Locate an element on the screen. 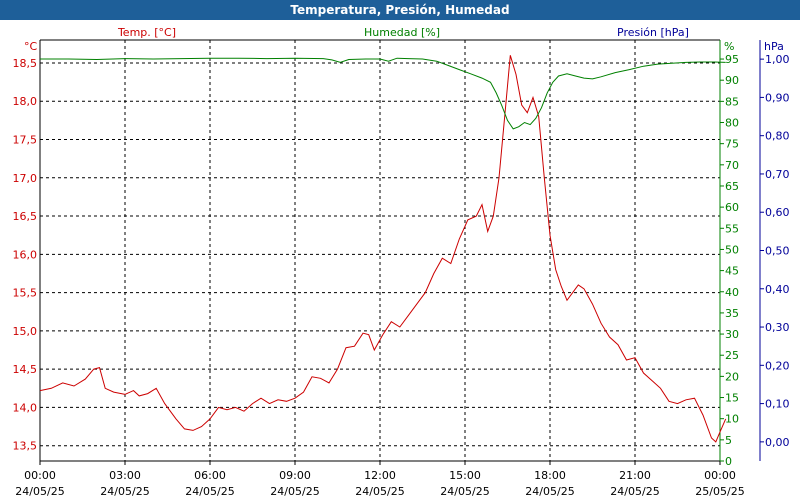  pres-tick-label: 0,60 is located at coordinates (777, 212).